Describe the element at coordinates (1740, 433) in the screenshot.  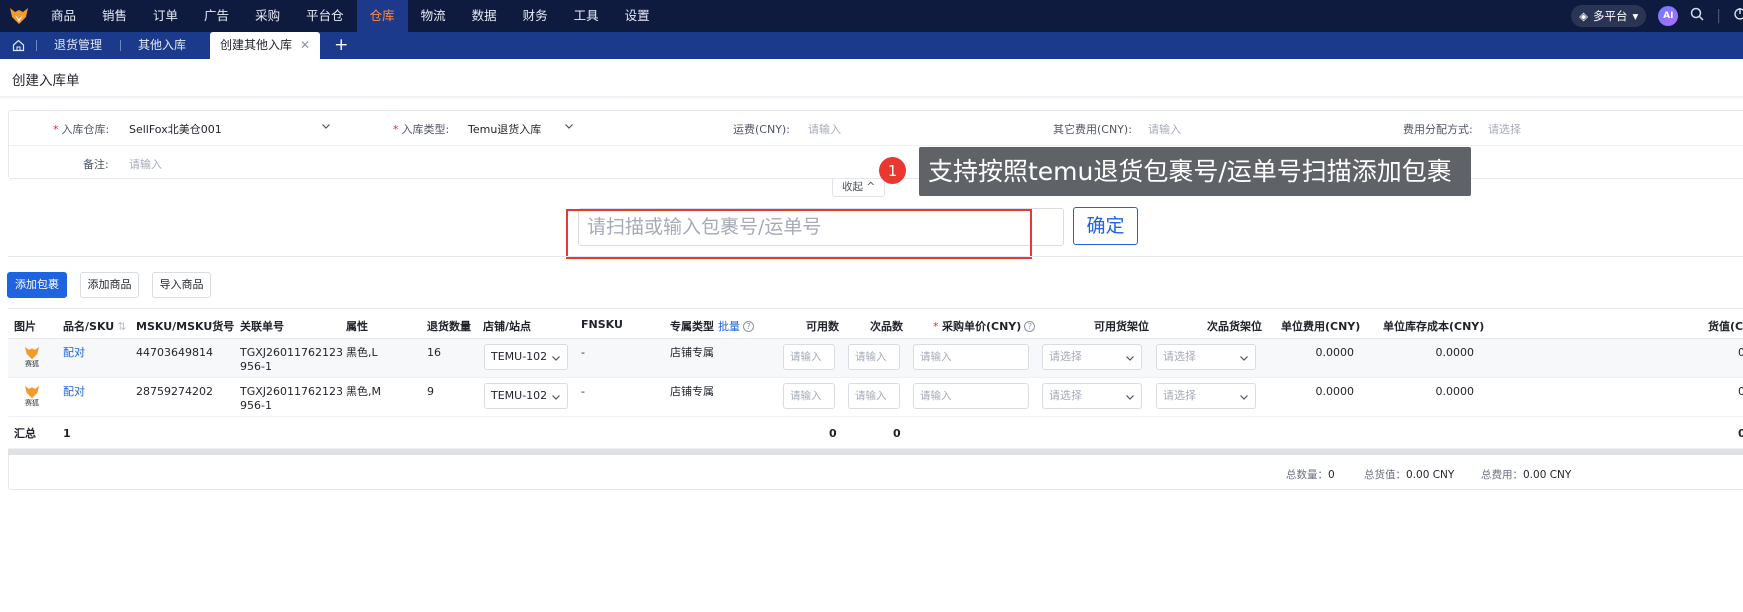
I see `summary-goods-value: 0` at that location.